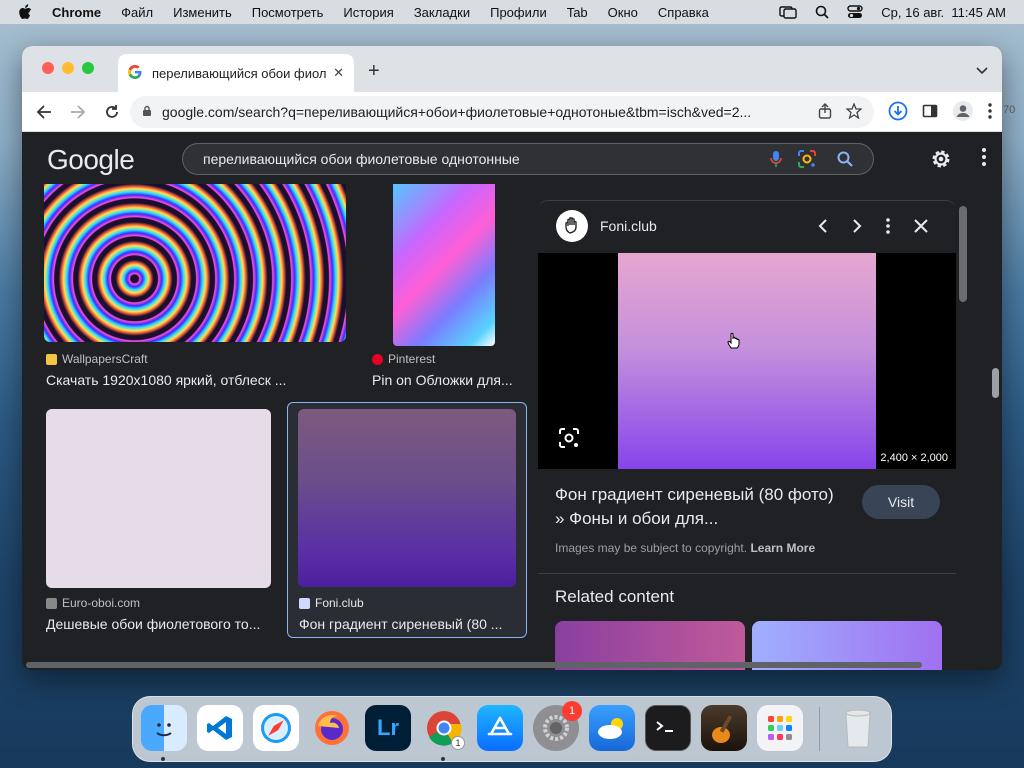 The width and height of the screenshot is (1024, 768). Describe the element at coordinates (374, 71) in the screenshot. I see `new-tab-button: +` at that location.